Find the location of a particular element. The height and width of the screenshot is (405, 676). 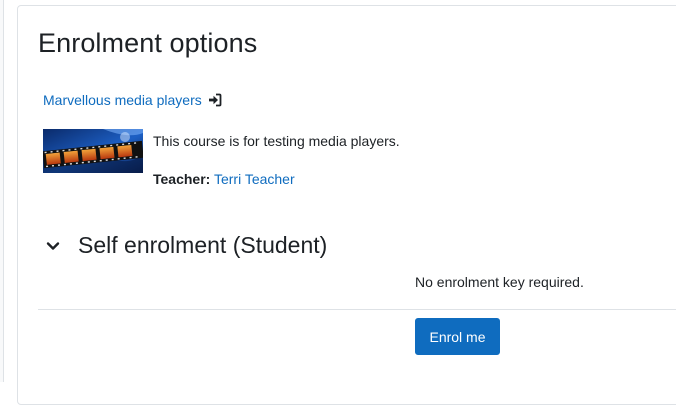

course-link-row: Marvellous media players is located at coordinates (132, 100).